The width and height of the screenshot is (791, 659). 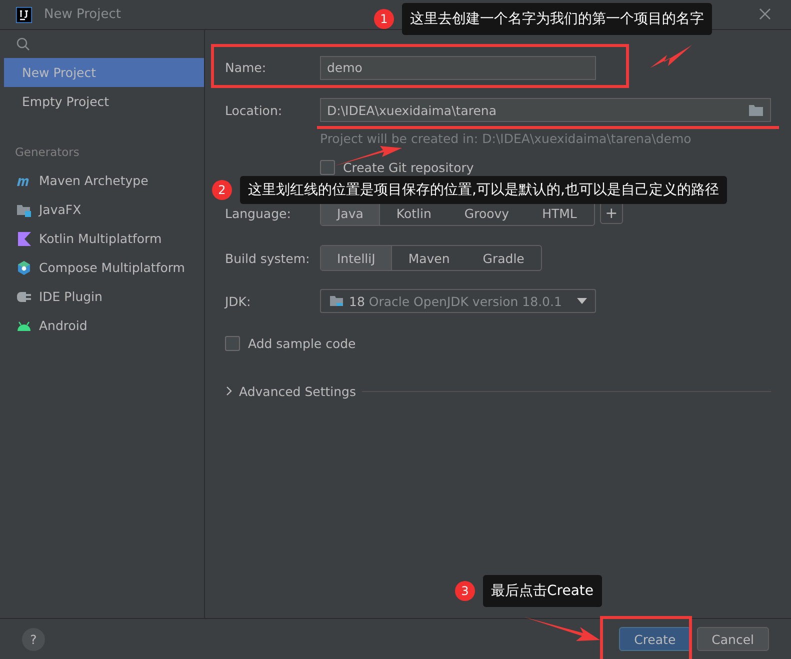 What do you see at coordinates (82, 14) in the screenshot?
I see `window-title: New Project` at bounding box center [82, 14].